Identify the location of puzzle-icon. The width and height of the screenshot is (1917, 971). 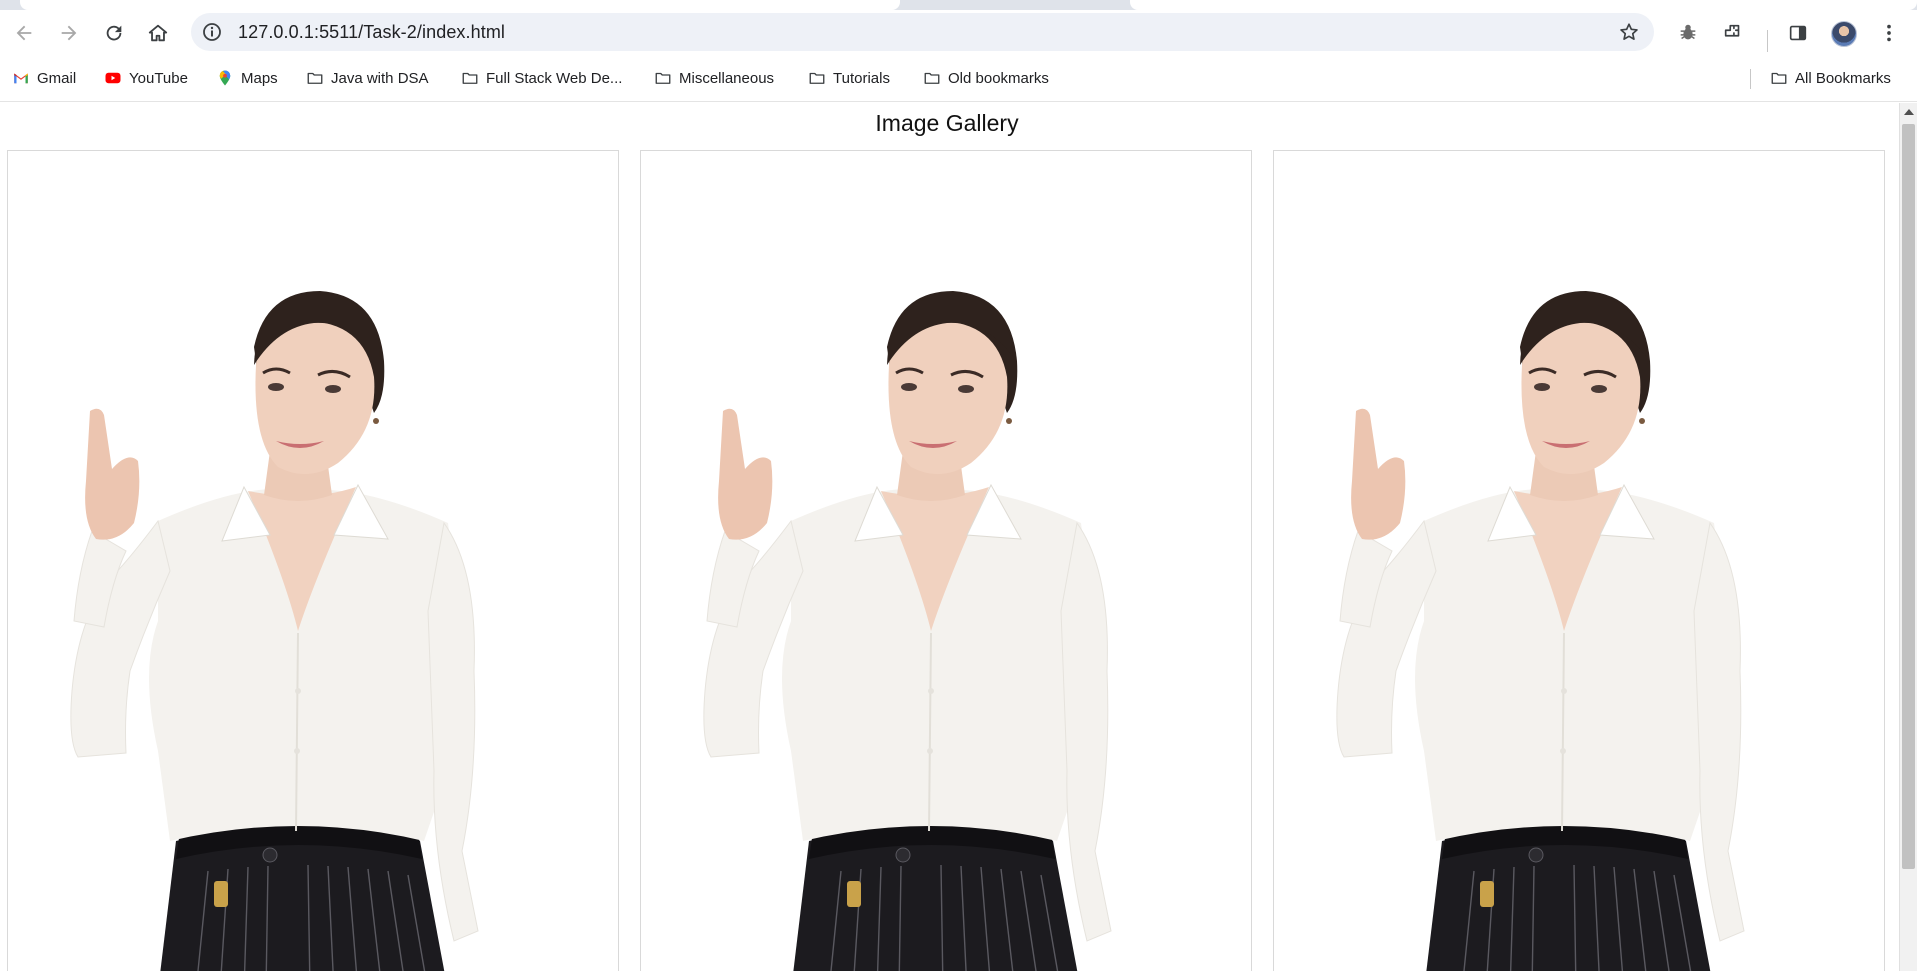
(1732, 30).